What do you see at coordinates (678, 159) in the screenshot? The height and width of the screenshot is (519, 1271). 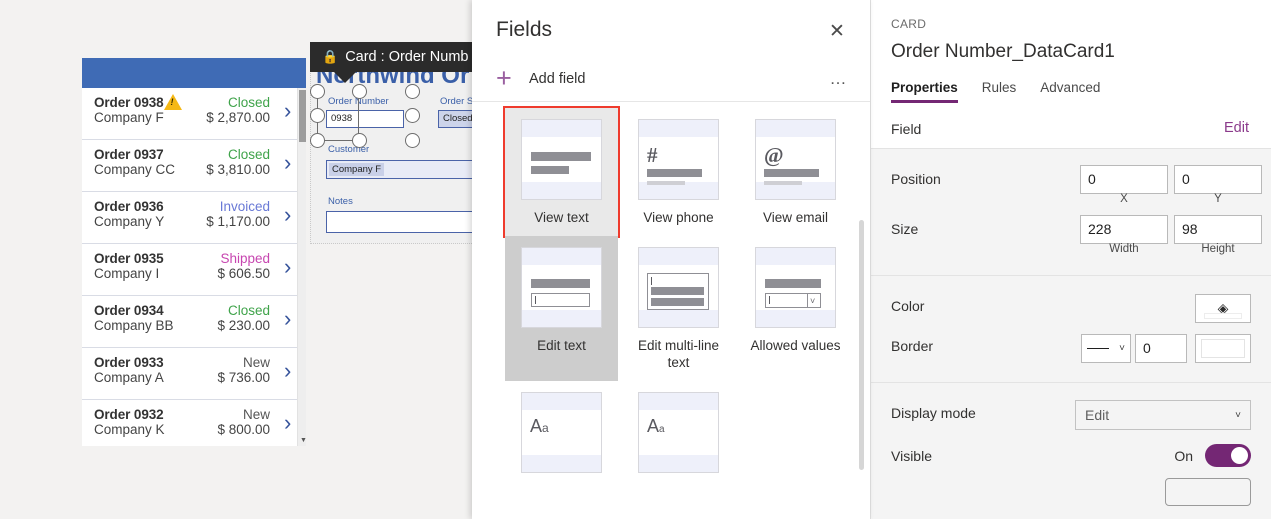 I see `view-phone-thumbnail-icon: #` at bounding box center [678, 159].